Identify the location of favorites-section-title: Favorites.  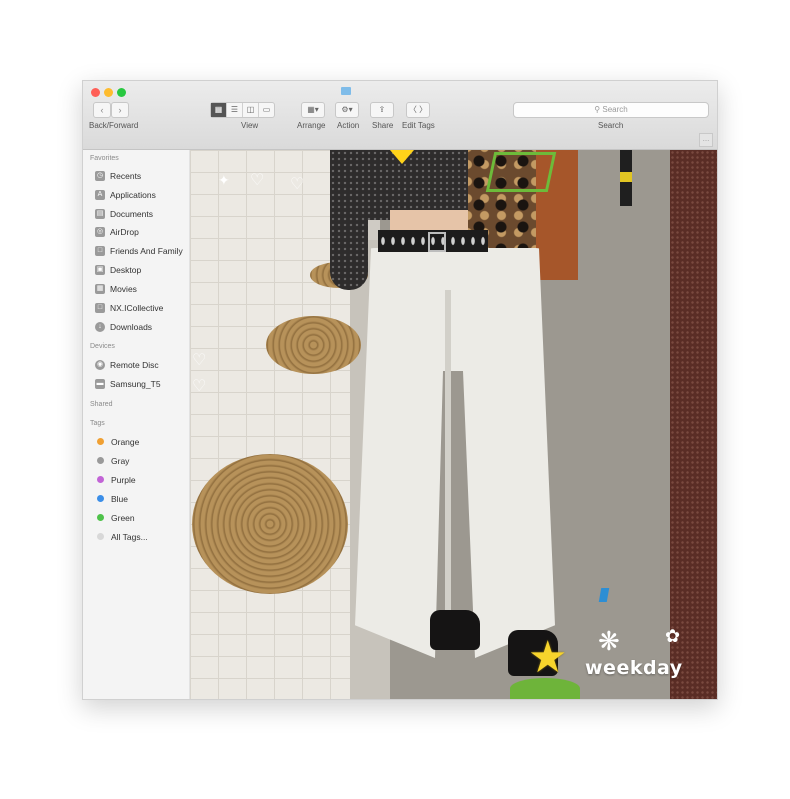
(104, 158).